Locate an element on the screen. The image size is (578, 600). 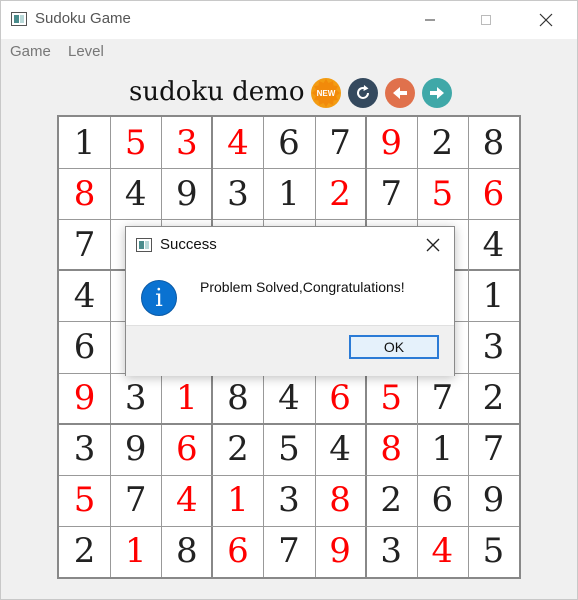
menu-game: Game is located at coordinates (30, 51).